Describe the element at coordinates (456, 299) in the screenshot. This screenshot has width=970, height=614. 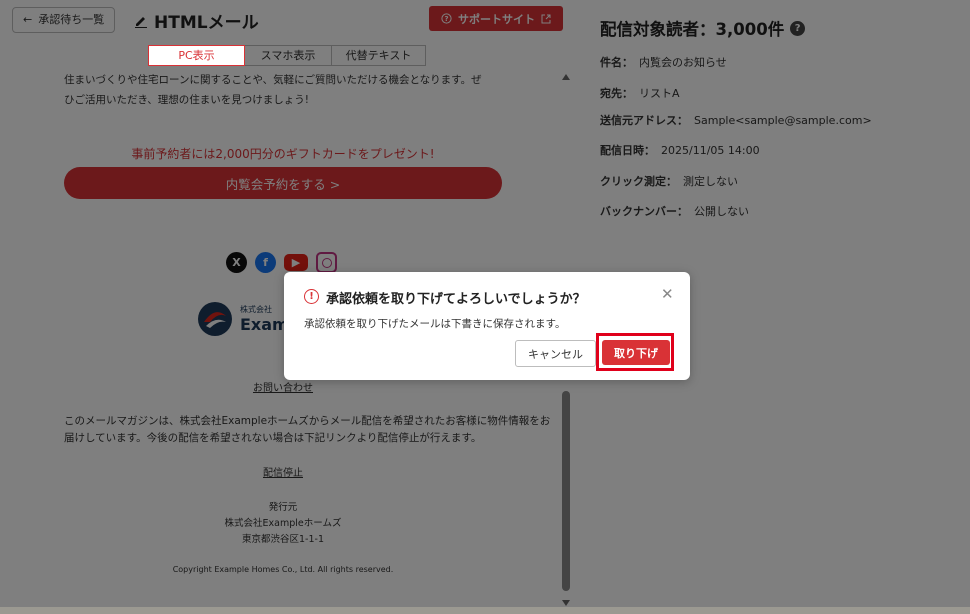
I see `dialog-title: 承認依頼を取り下げてよろしいでしょうか？` at that location.